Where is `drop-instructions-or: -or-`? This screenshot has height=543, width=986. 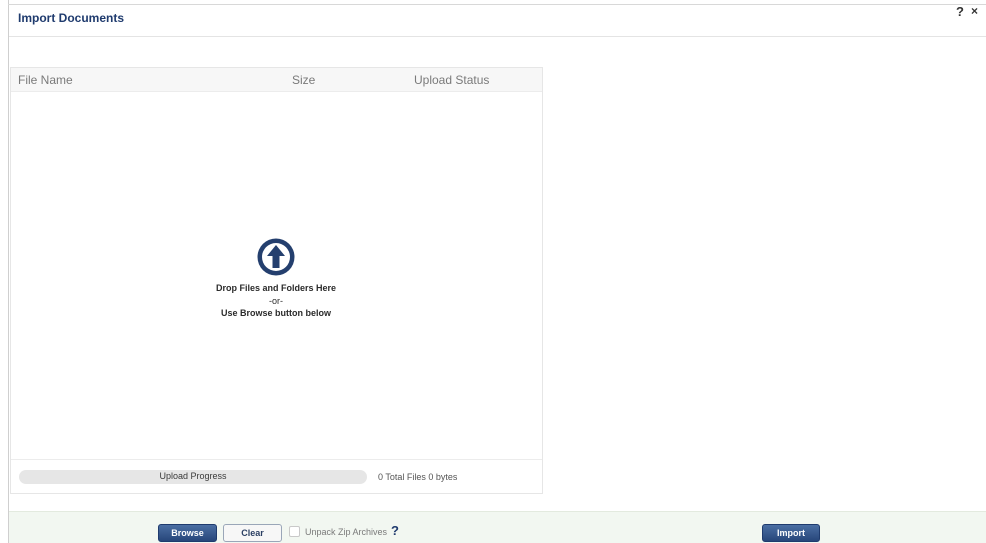
drop-instructions-or: -or- is located at coordinates (276, 300).